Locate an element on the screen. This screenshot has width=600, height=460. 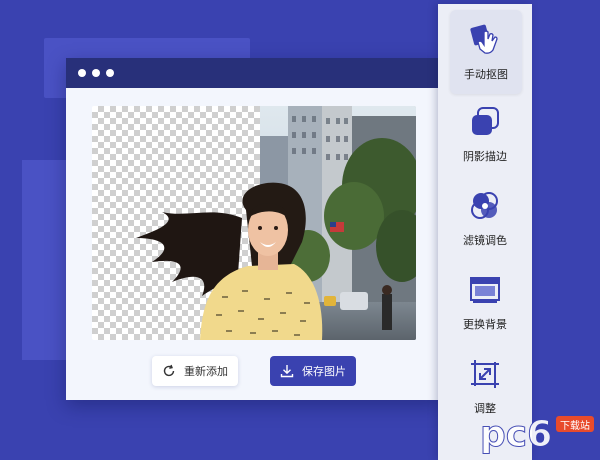
save-image-button: 保存图片 is located at coordinates (313, 371).